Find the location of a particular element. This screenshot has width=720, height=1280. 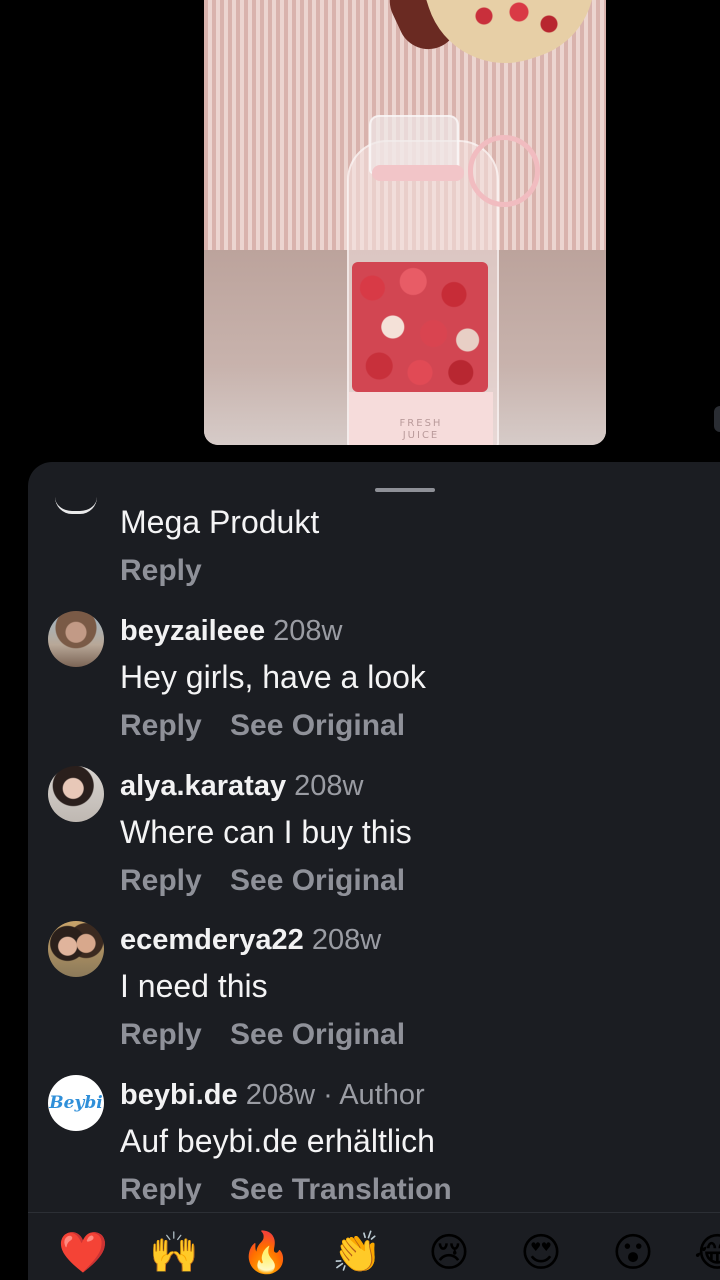

falling-strawberries is located at coordinates (514, 20).